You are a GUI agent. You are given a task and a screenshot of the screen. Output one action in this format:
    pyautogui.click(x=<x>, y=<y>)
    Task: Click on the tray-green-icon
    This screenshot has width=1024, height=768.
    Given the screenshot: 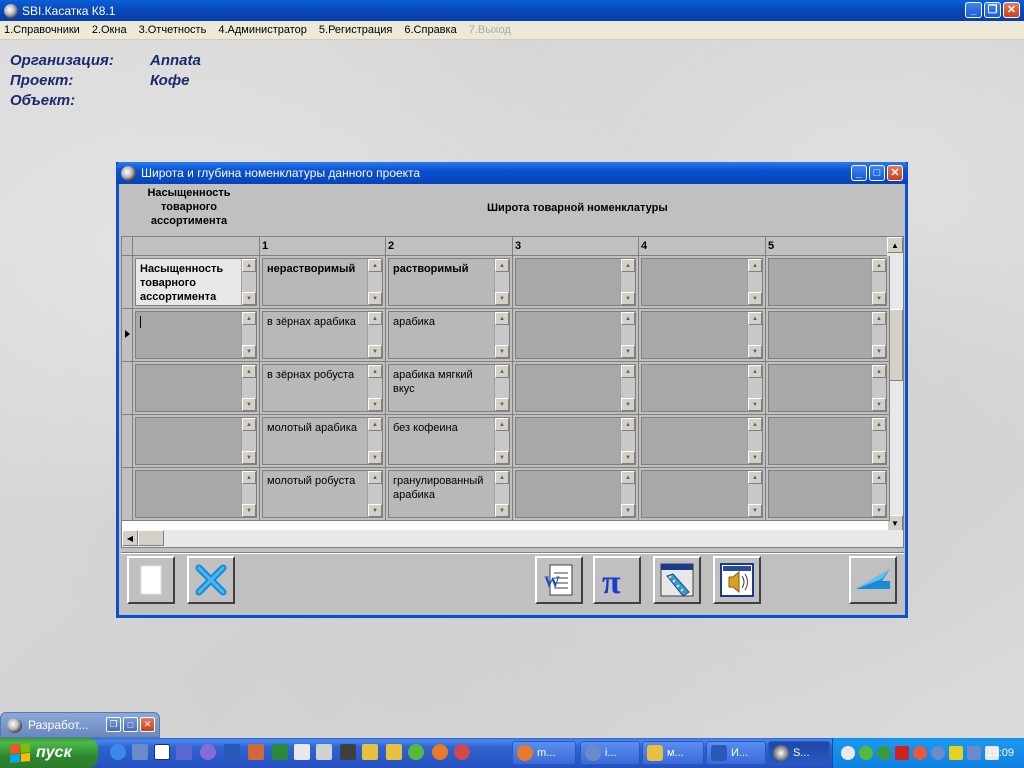 What is the action you would take?
    pyautogui.click(x=884, y=753)
    